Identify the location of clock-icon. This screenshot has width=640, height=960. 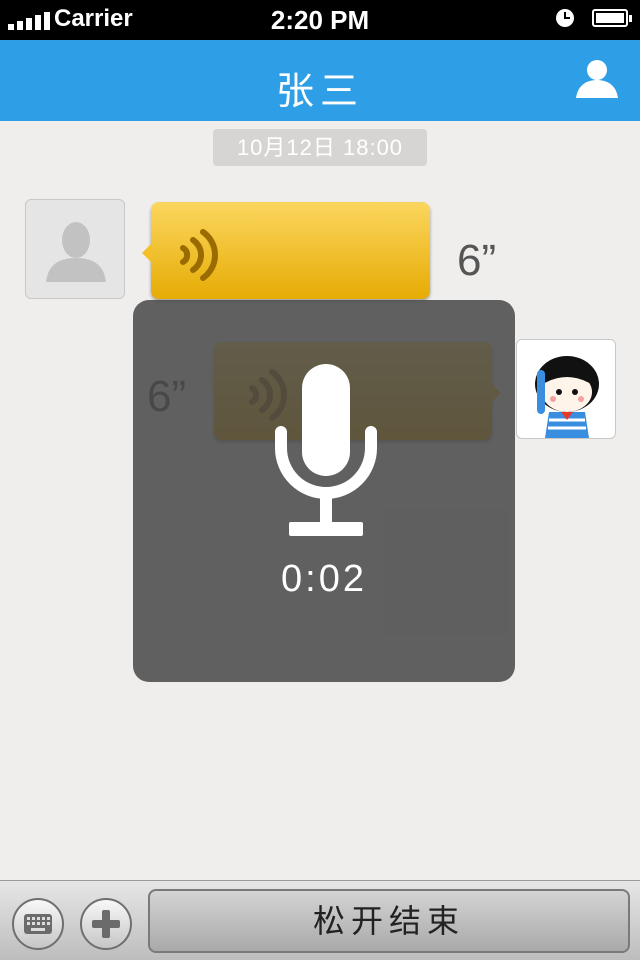
(565, 18).